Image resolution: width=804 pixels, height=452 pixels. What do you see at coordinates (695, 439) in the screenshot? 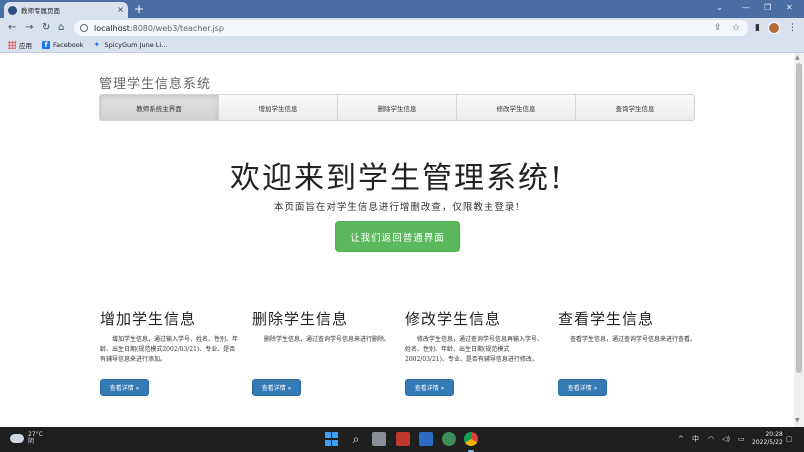
I see `ime-indicator: 中` at bounding box center [695, 439].